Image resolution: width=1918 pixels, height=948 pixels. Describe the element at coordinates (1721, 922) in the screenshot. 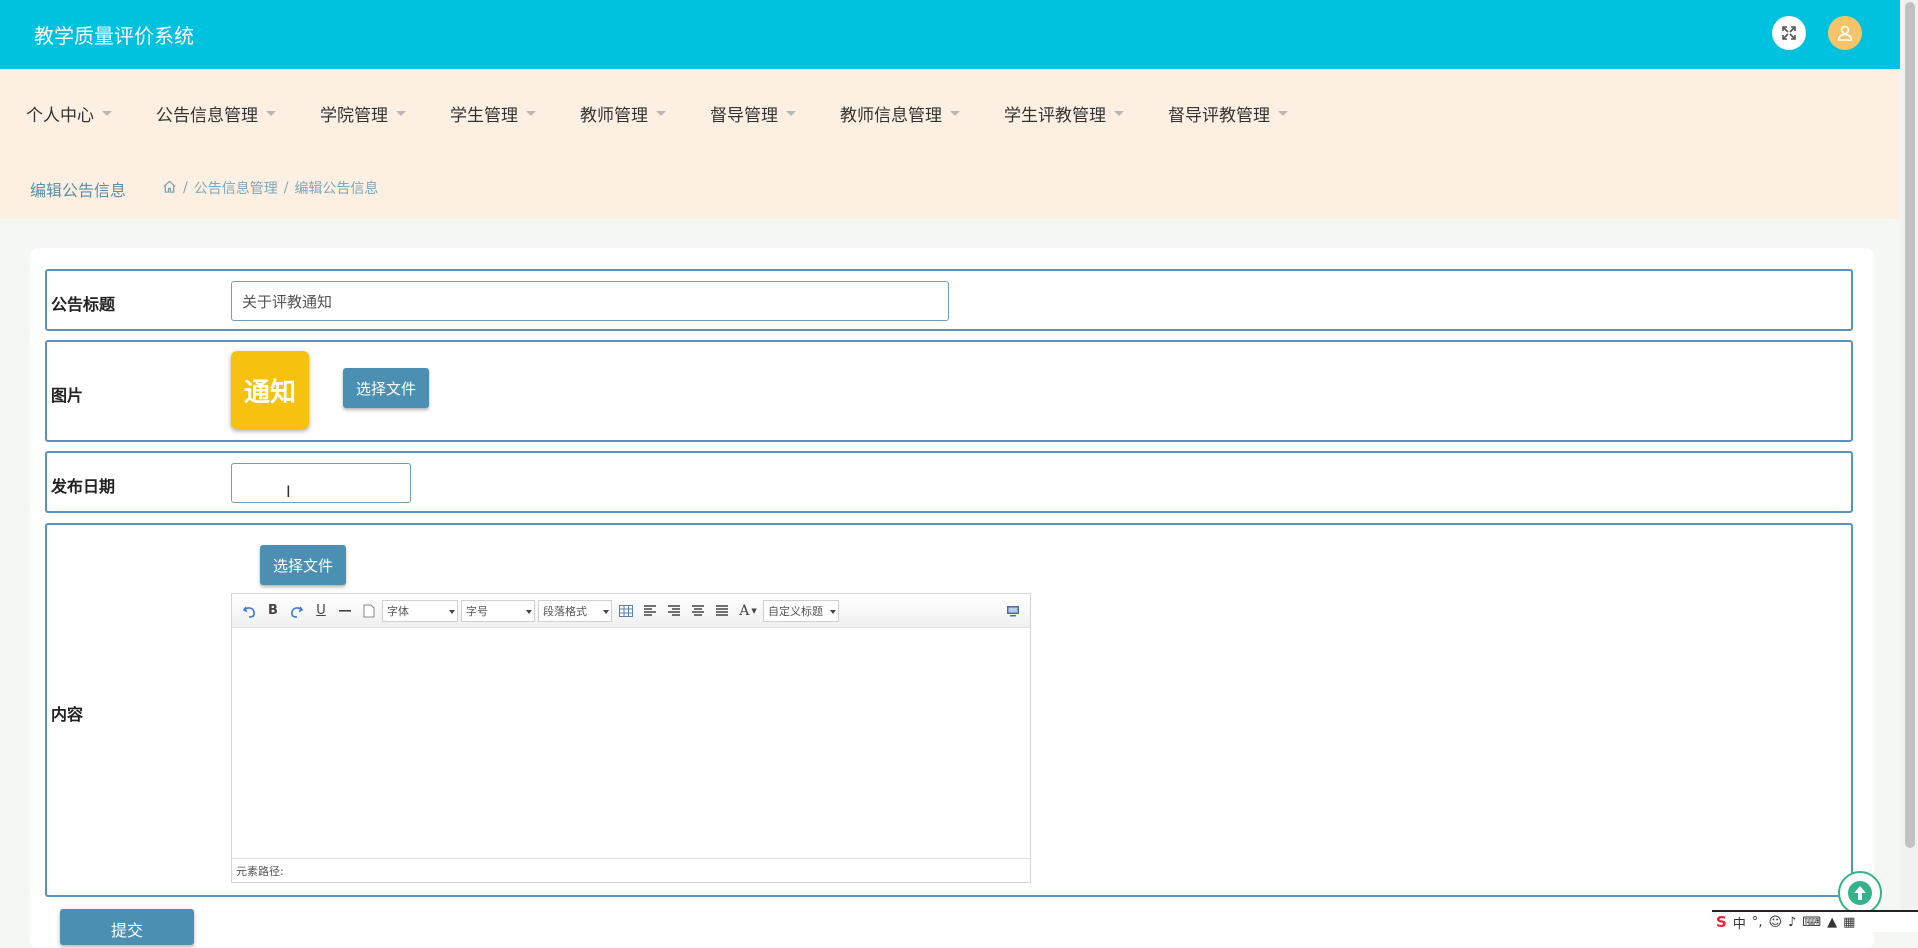

I see `sogou-logo-icon: S` at that location.